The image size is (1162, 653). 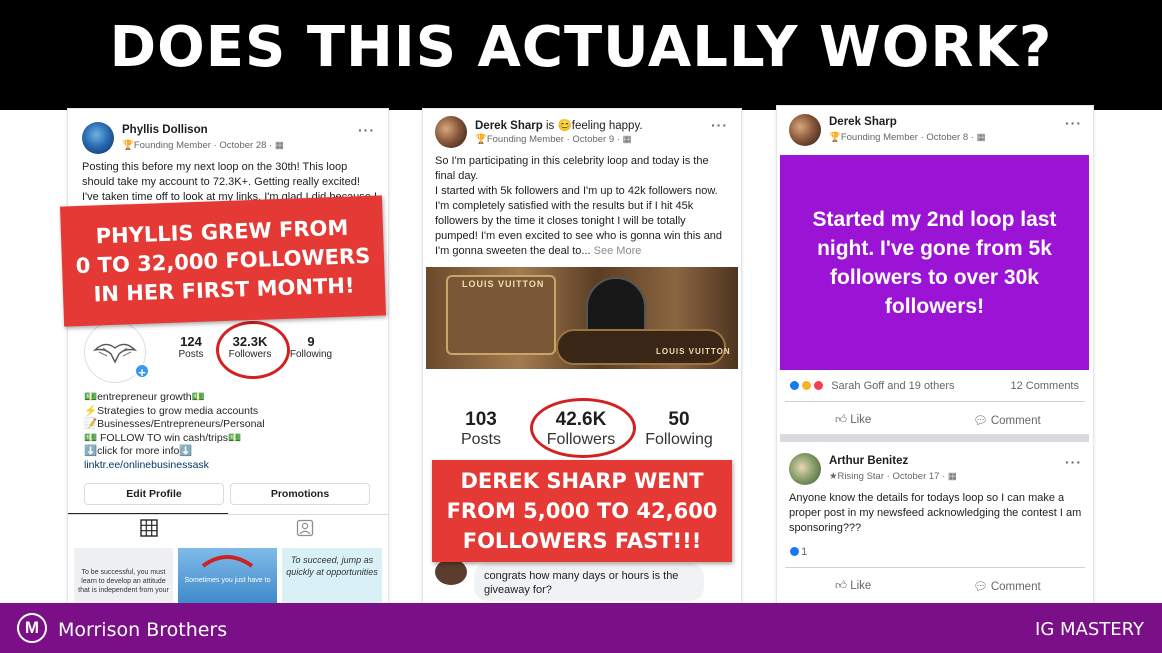 I want to click on stat-value: 50, so click(x=679, y=419).